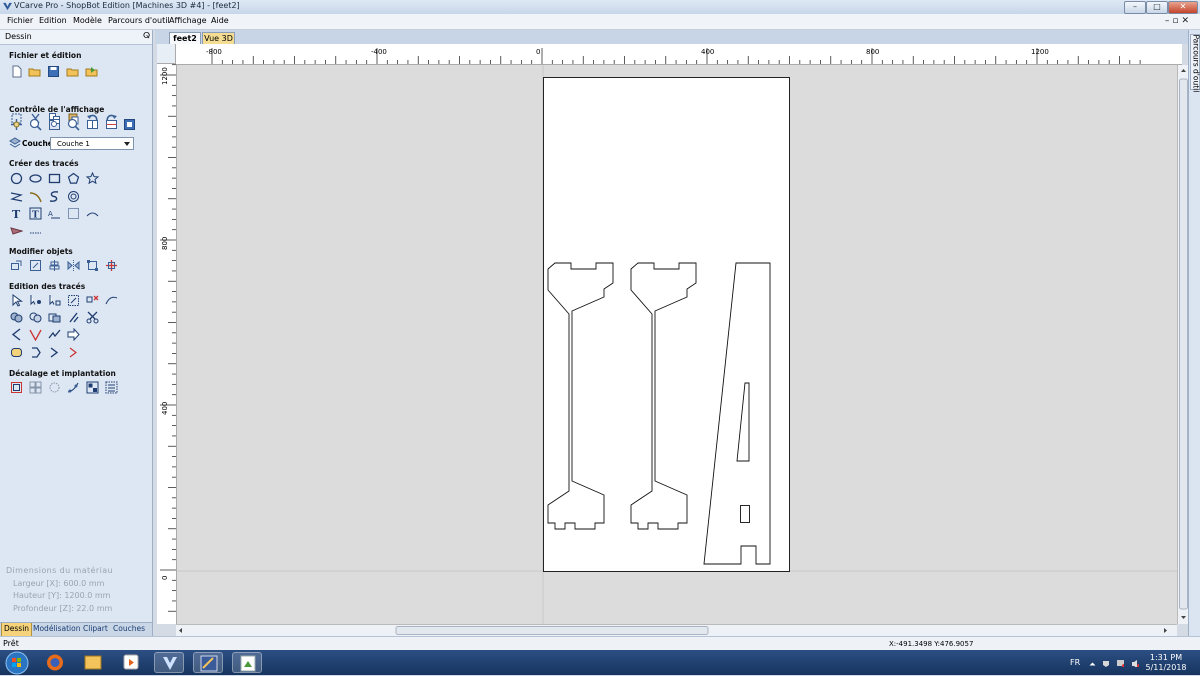 The height and width of the screenshot is (676, 1200). What do you see at coordinates (73, 213) in the screenshot?
I see `text-arc-icon` at bounding box center [73, 213].